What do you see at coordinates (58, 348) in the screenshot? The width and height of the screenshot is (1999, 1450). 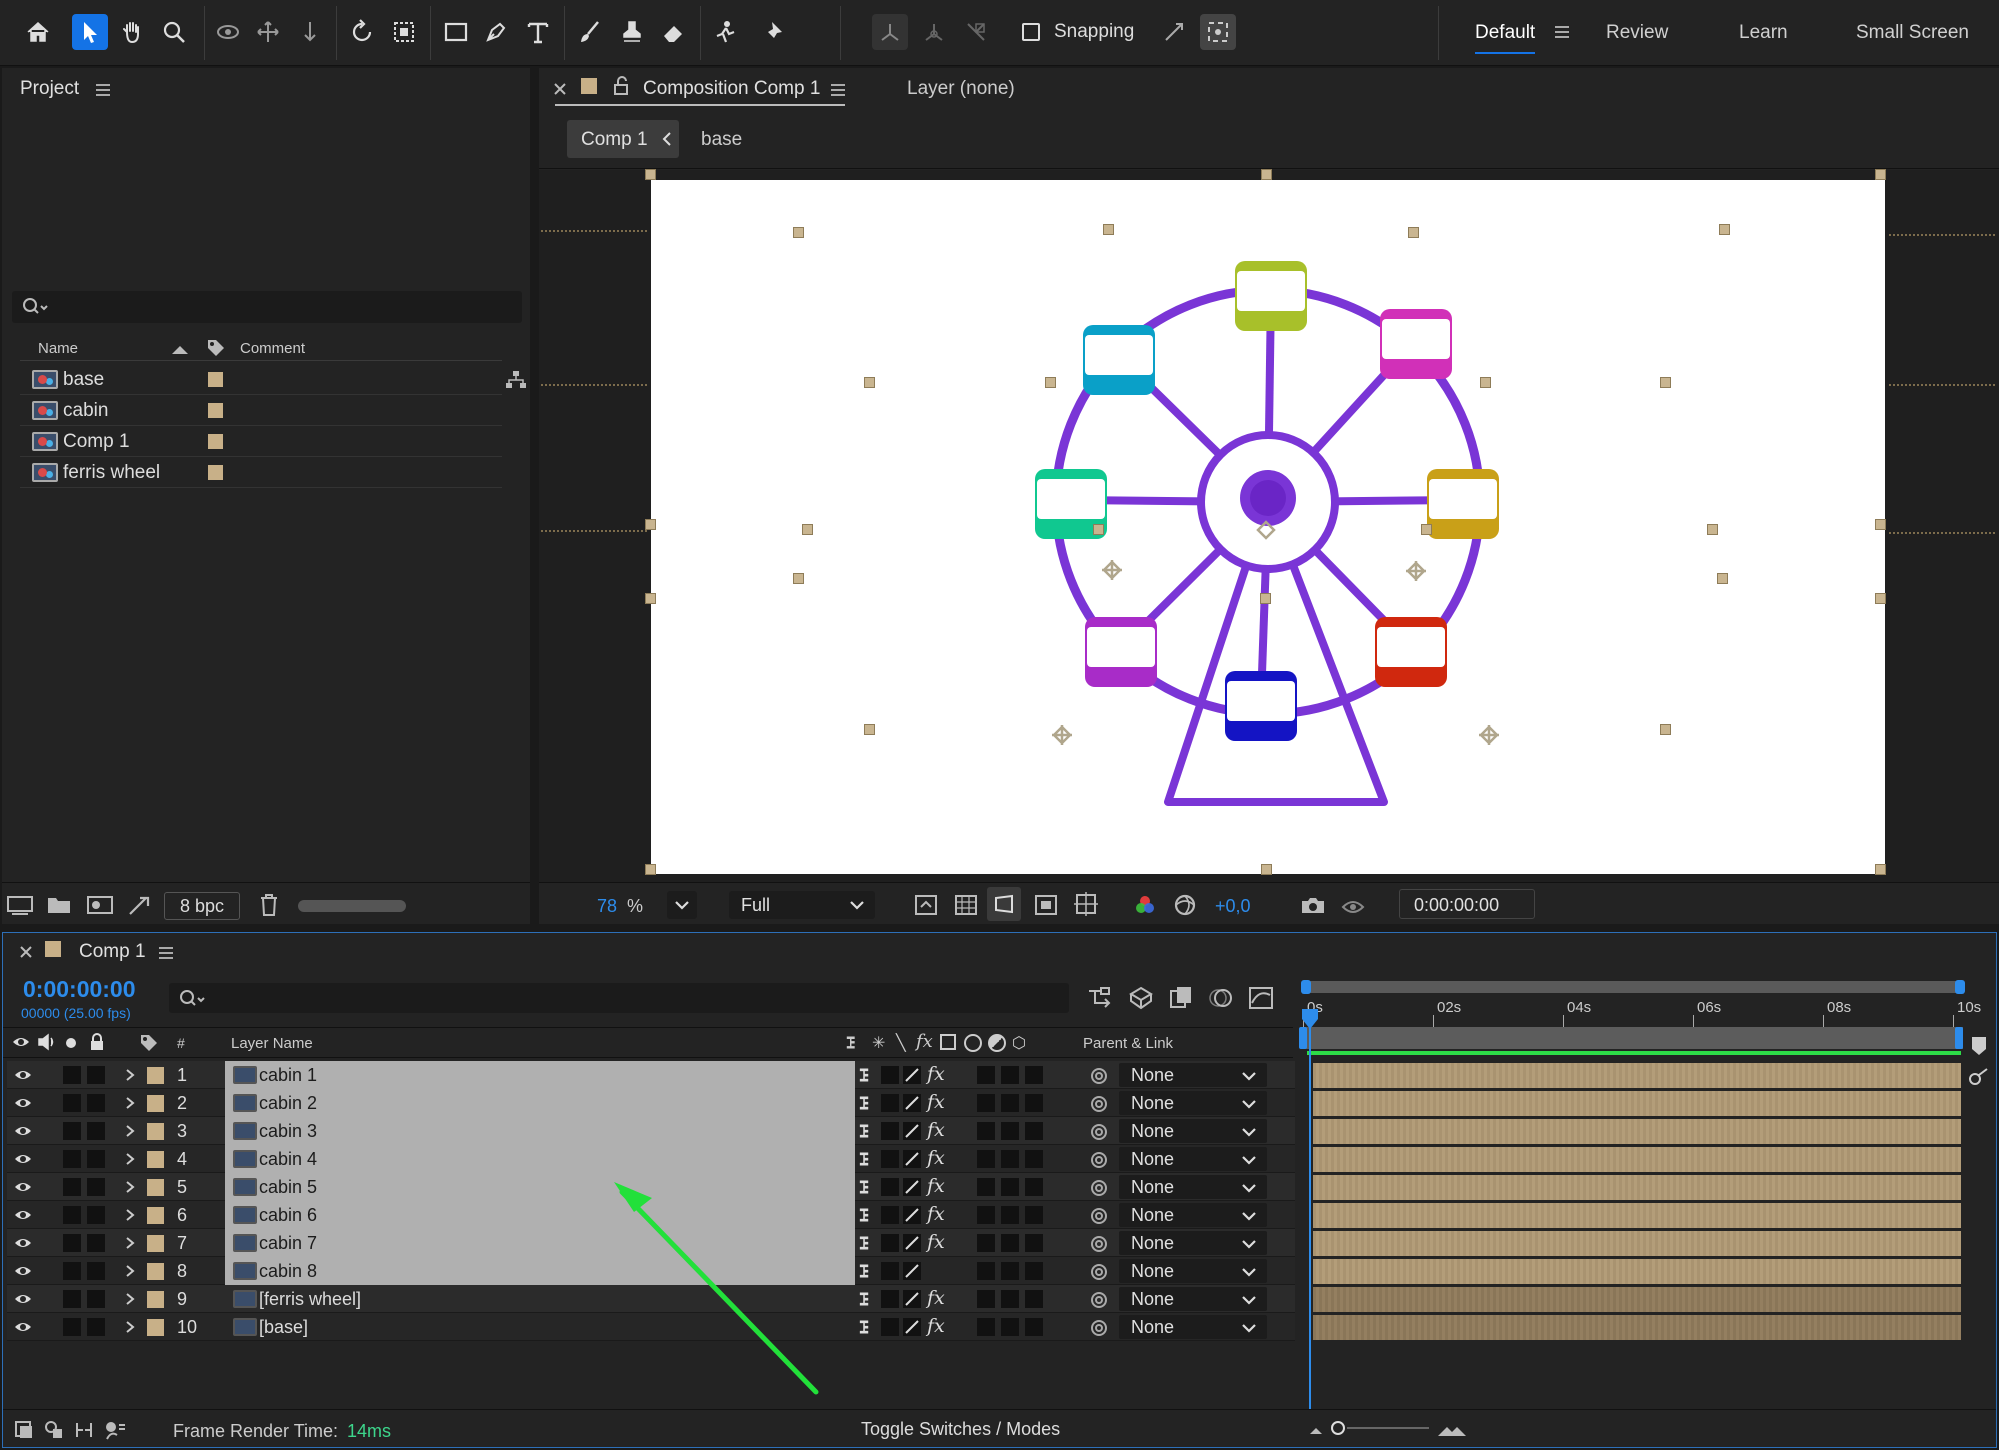 I see `project-col-name: Name` at bounding box center [58, 348].